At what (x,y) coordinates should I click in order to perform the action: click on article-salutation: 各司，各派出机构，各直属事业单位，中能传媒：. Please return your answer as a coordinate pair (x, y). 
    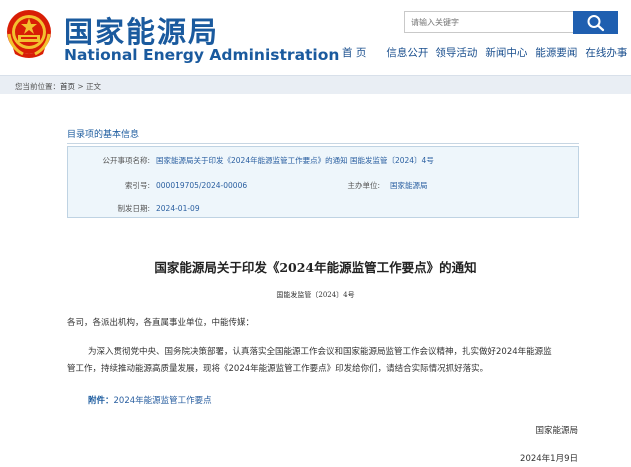
    Looking at the image, I should click on (161, 323).